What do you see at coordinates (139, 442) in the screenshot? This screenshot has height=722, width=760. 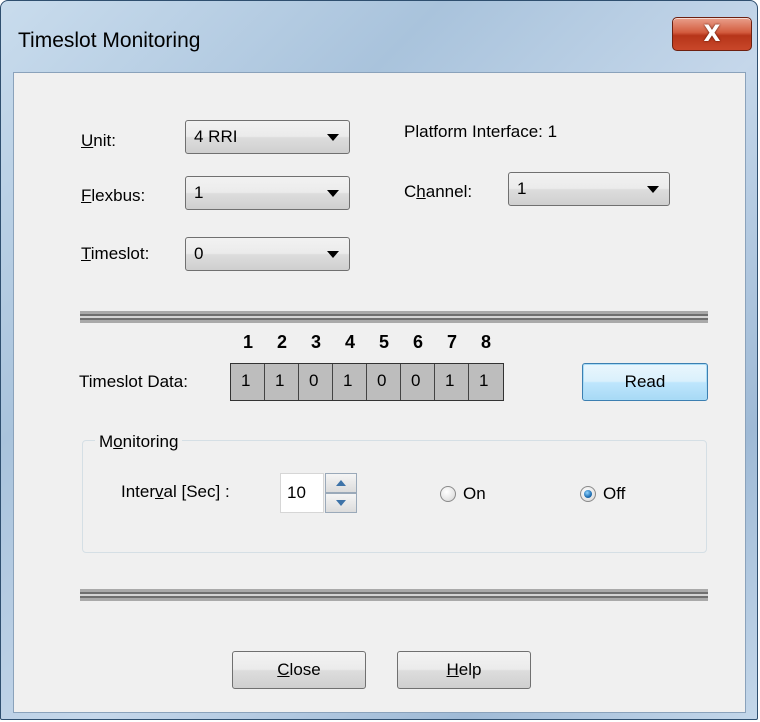 I see `monitoring-group-title: Monitoring` at bounding box center [139, 442].